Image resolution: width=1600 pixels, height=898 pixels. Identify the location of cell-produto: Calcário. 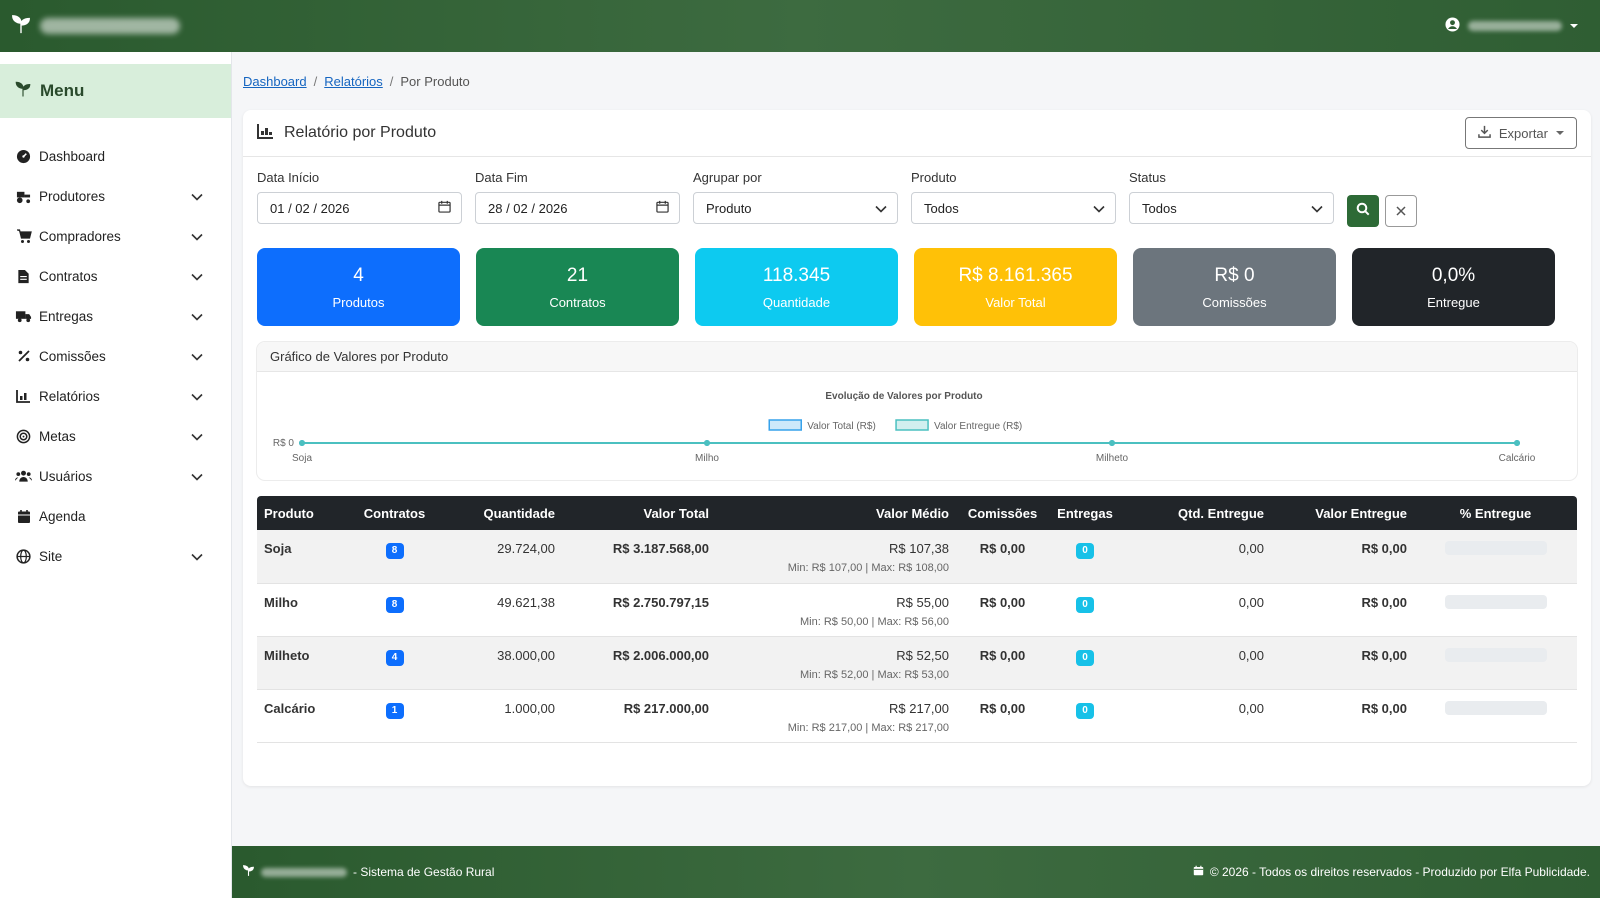
(302, 716).